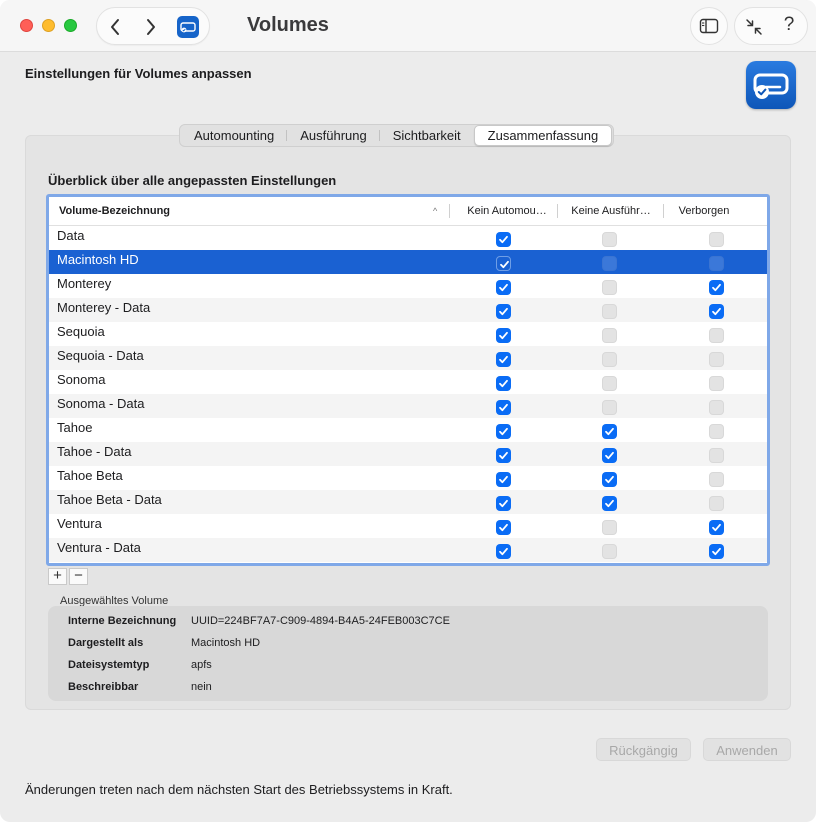 The image size is (816, 822). I want to click on volume-name-cell: Sonoma, so click(81, 379).